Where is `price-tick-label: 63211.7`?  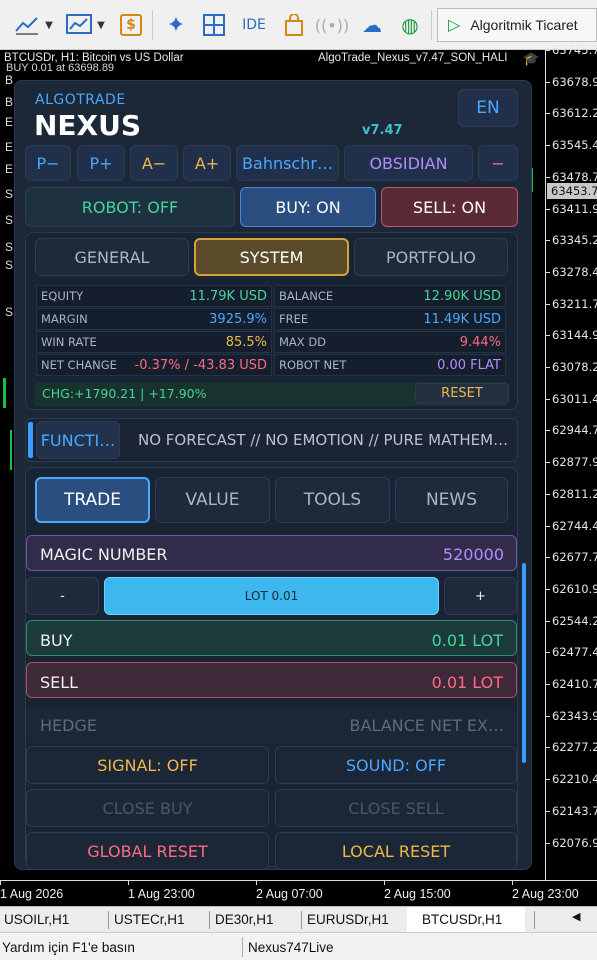
price-tick-label: 63211.7 is located at coordinates (571, 304).